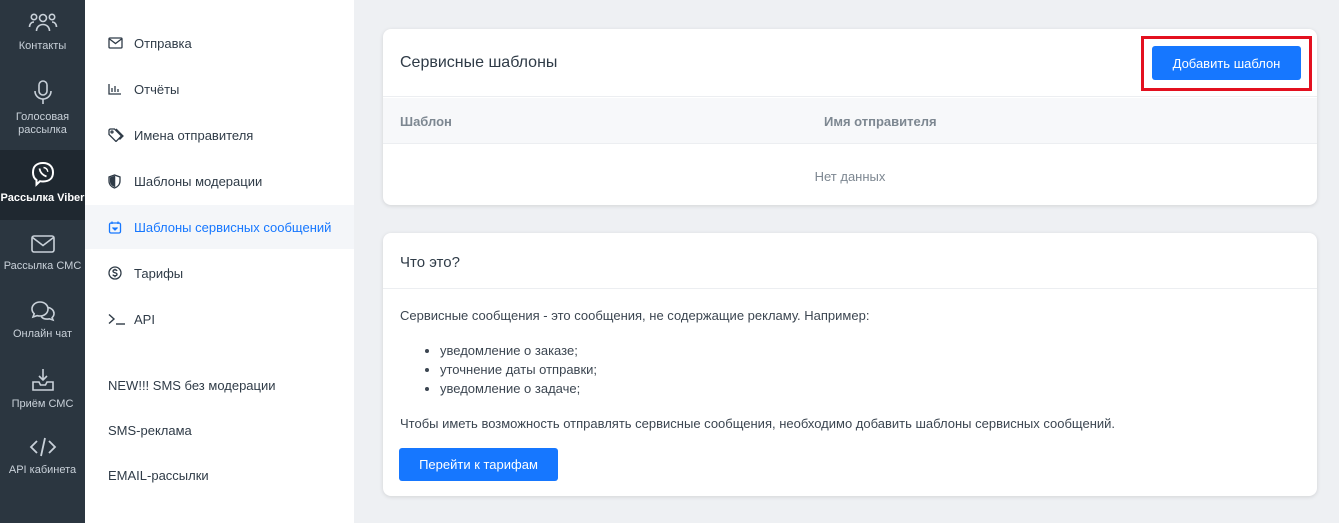  Describe the element at coordinates (157, 89) in the screenshot. I see `menu-item-label: Отчёты` at that location.